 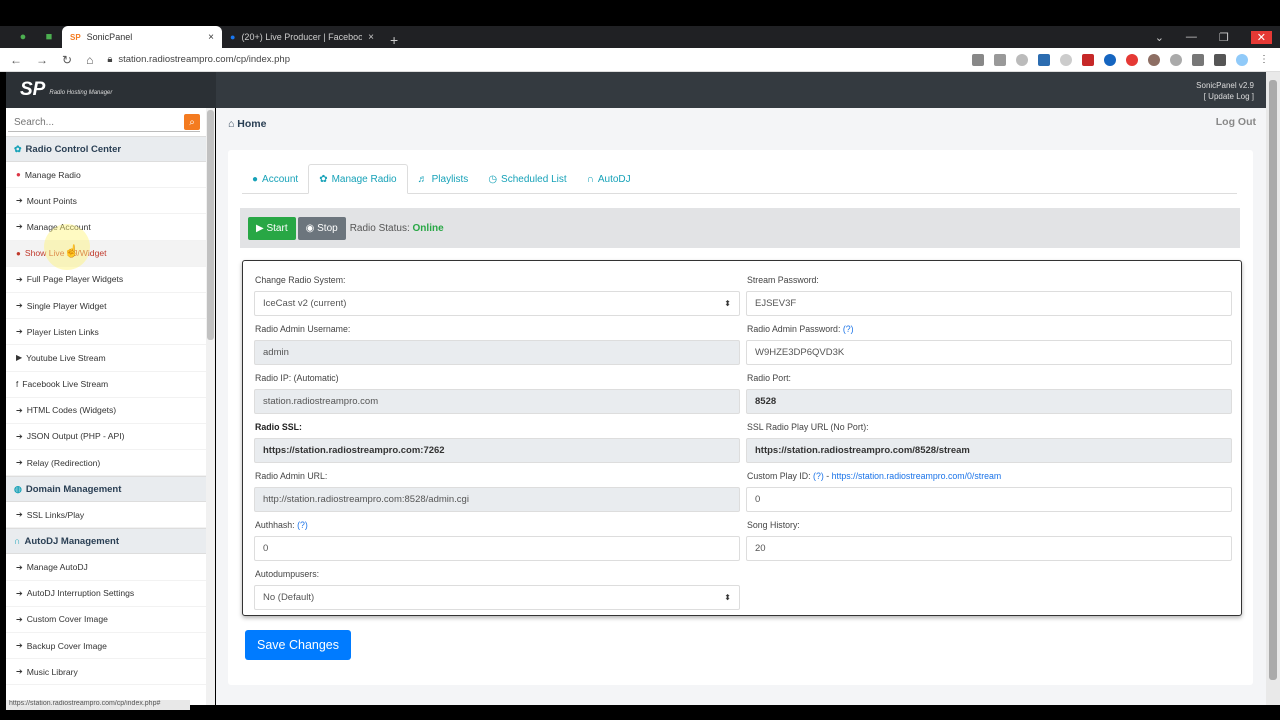 What do you see at coordinates (23, 37) in the screenshot?
I see `whatsapp-pinned-tab: ●` at bounding box center [23, 37].